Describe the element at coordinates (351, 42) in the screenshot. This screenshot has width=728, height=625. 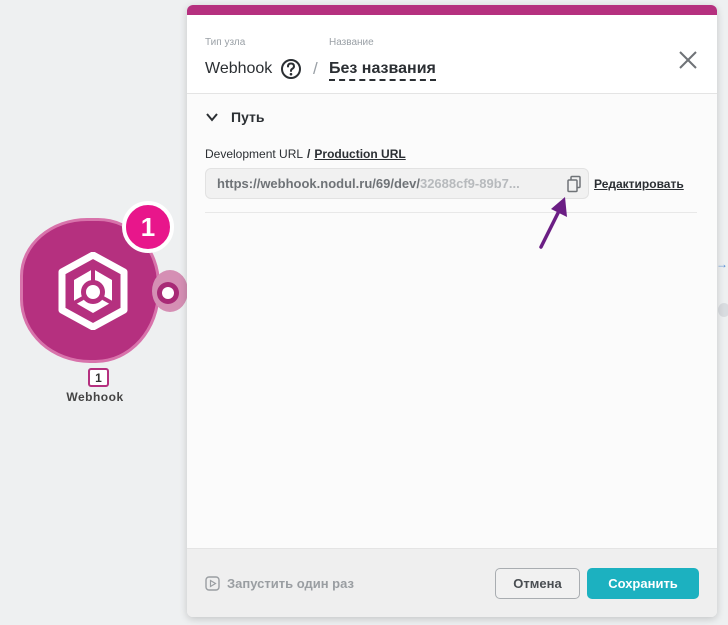
I see `node-name-label-caption: Название` at that location.